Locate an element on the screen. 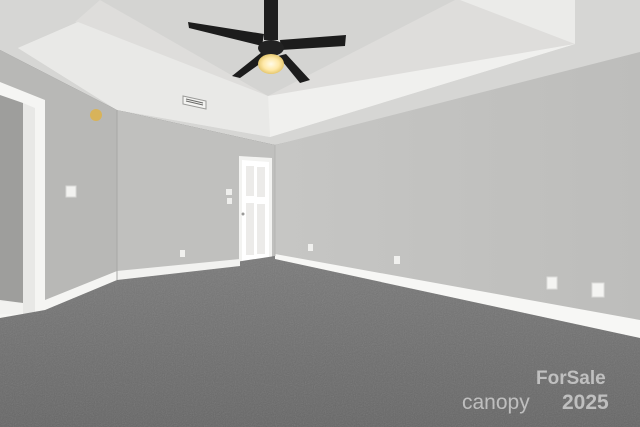 Image resolution: width=640 pixels, height=427 pixels. light-switch is located at coordinates (71, 191).